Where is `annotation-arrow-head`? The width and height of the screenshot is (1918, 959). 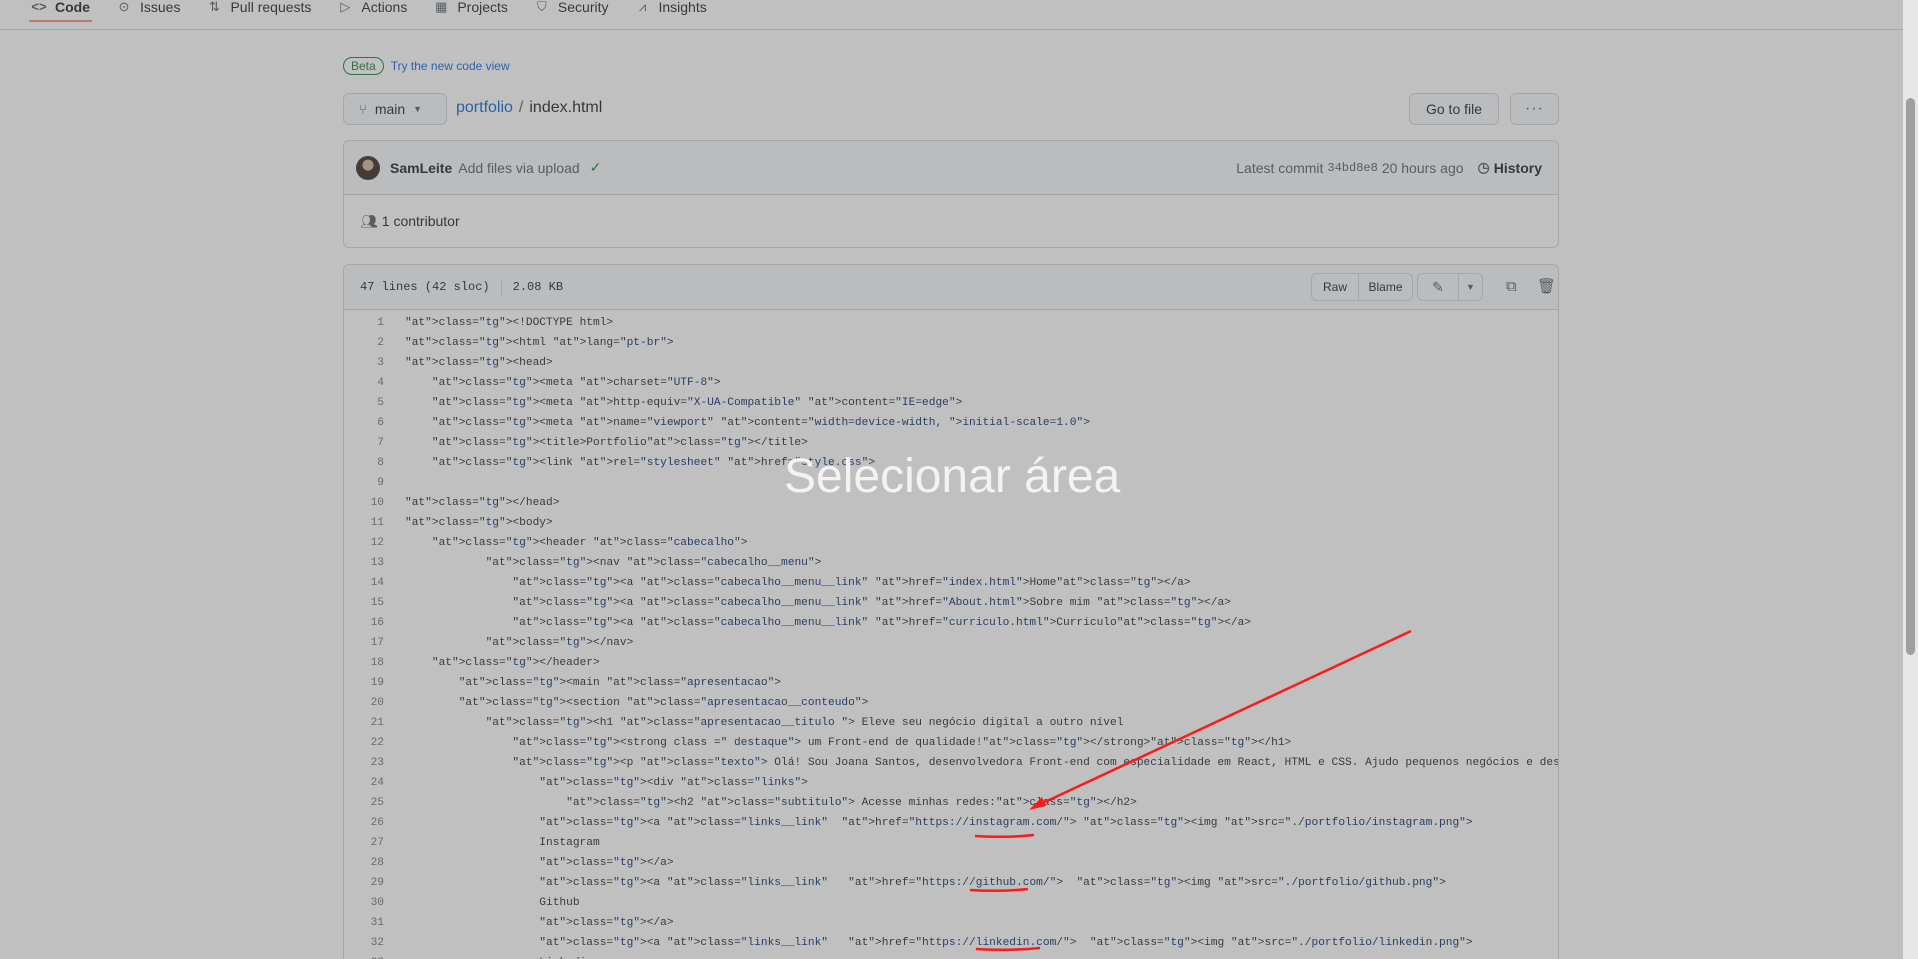 annotation-arrow-head is located at coordinates (1037, 803).